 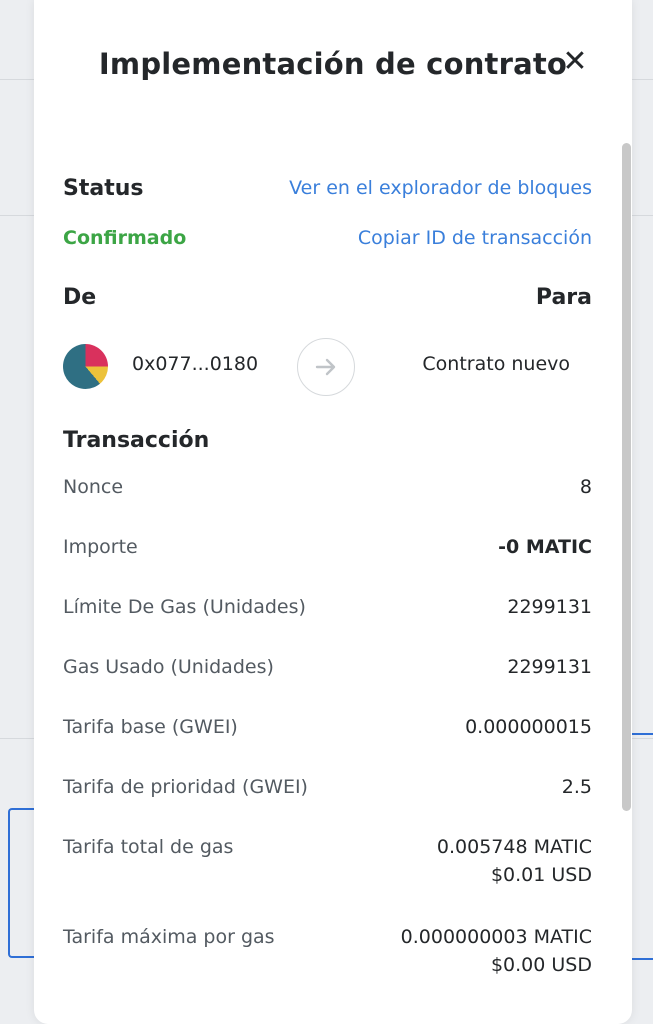 I want to click on arrow-right-icon, so click(x=326, y=367).